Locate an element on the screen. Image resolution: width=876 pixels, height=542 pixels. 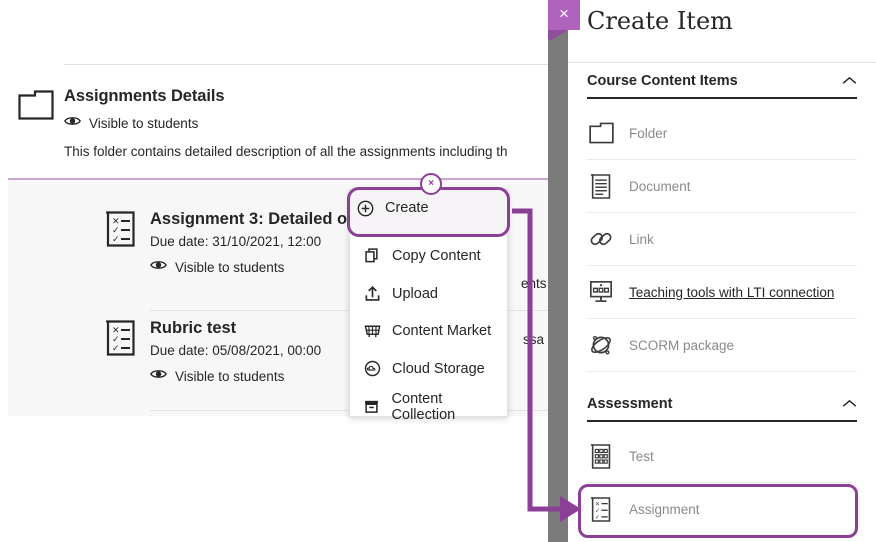
cloud-icon is located at coordinates (372, 369).